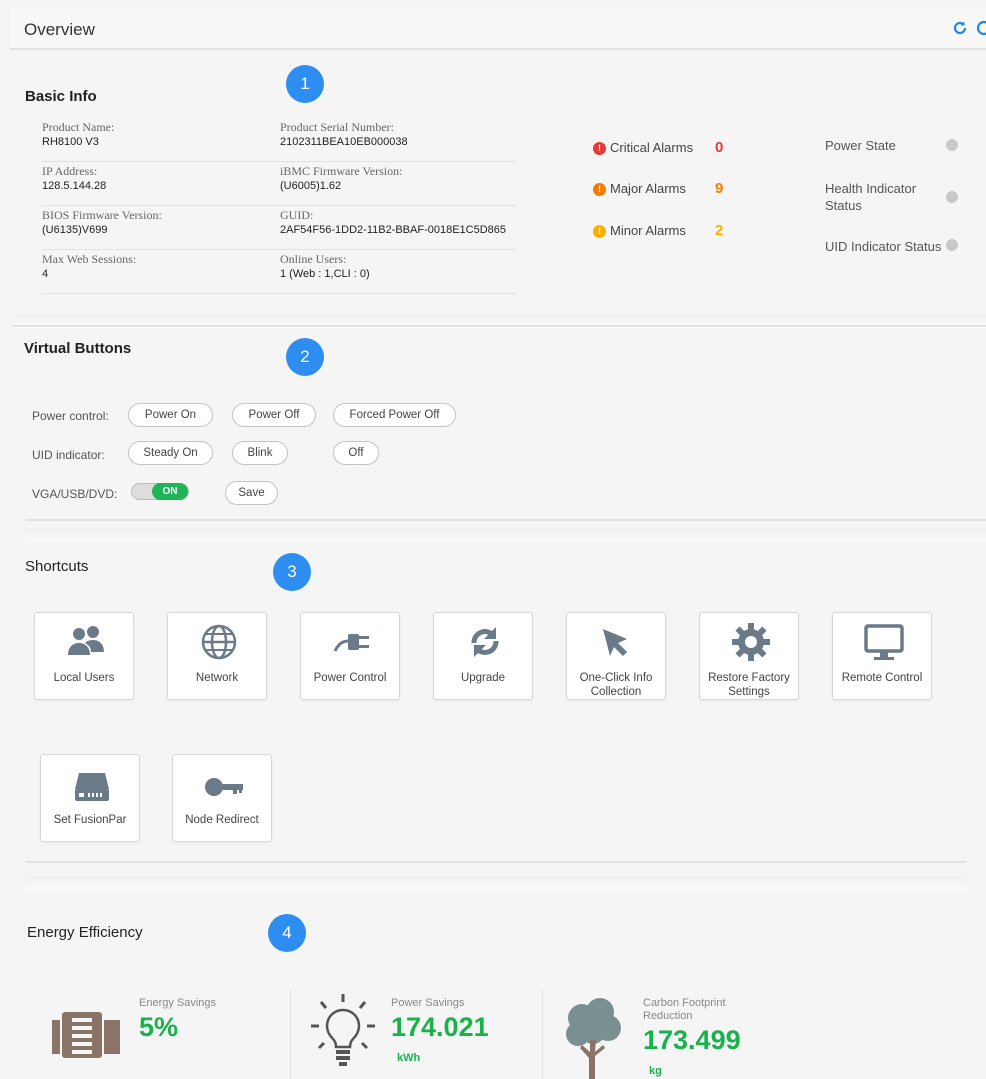 The image size is (986, 1079). What do you see at coordinates (719, 147) in the screenshot?
I see `alarm-count: 0` at bounding box center [719, 147].